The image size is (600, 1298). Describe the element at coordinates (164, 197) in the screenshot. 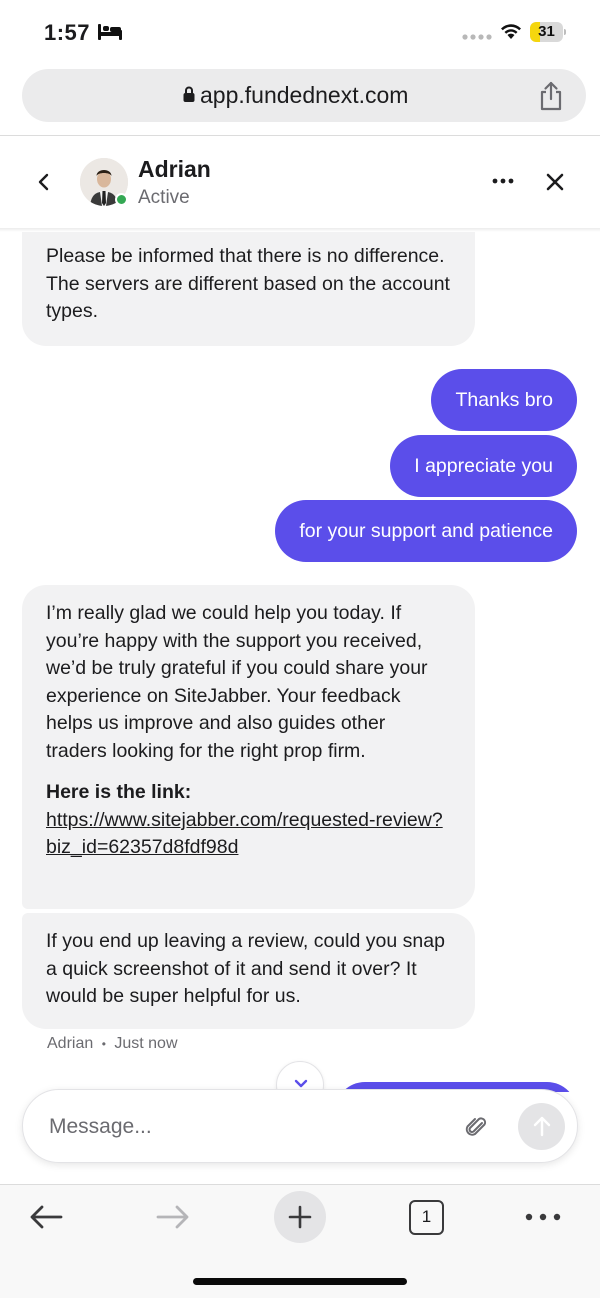

I see `agent-status: Active` at that location.